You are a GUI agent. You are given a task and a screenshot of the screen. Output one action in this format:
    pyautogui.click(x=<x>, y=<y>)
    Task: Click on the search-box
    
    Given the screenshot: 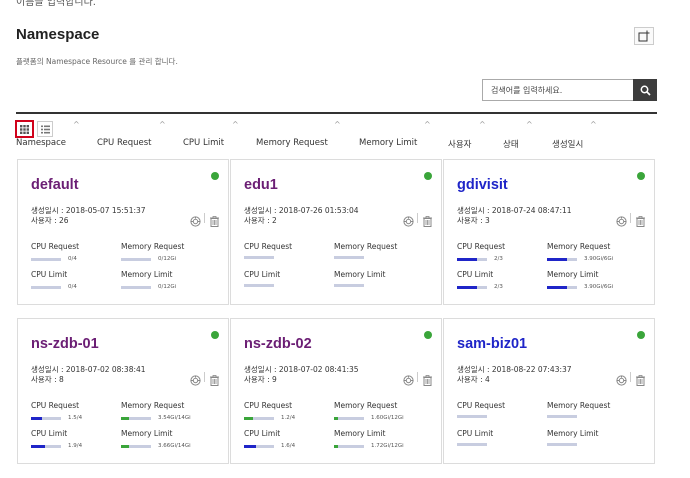 What is the action you would take?
    pyautogui.click(x=569, y=90)
    